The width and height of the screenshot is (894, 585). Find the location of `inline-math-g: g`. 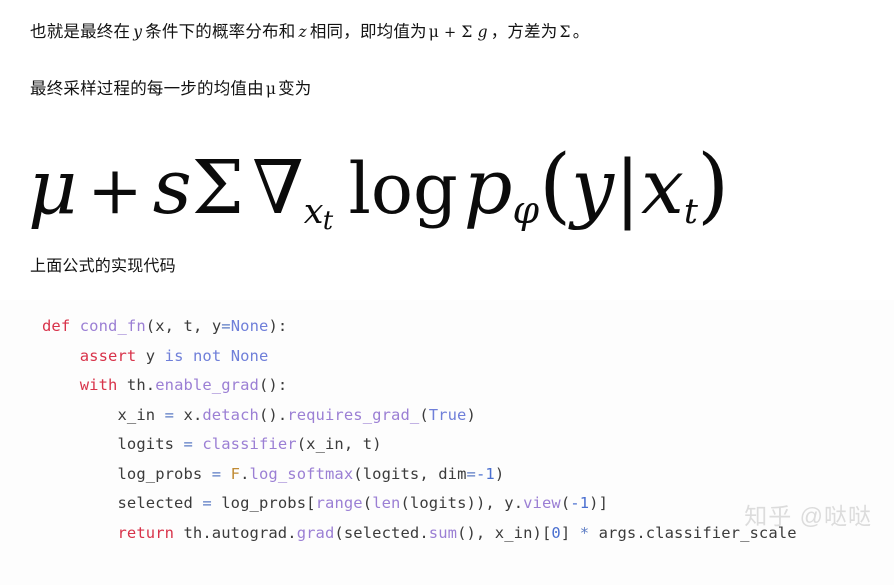

inline-math-g: g is located at coordinates (482, 32).